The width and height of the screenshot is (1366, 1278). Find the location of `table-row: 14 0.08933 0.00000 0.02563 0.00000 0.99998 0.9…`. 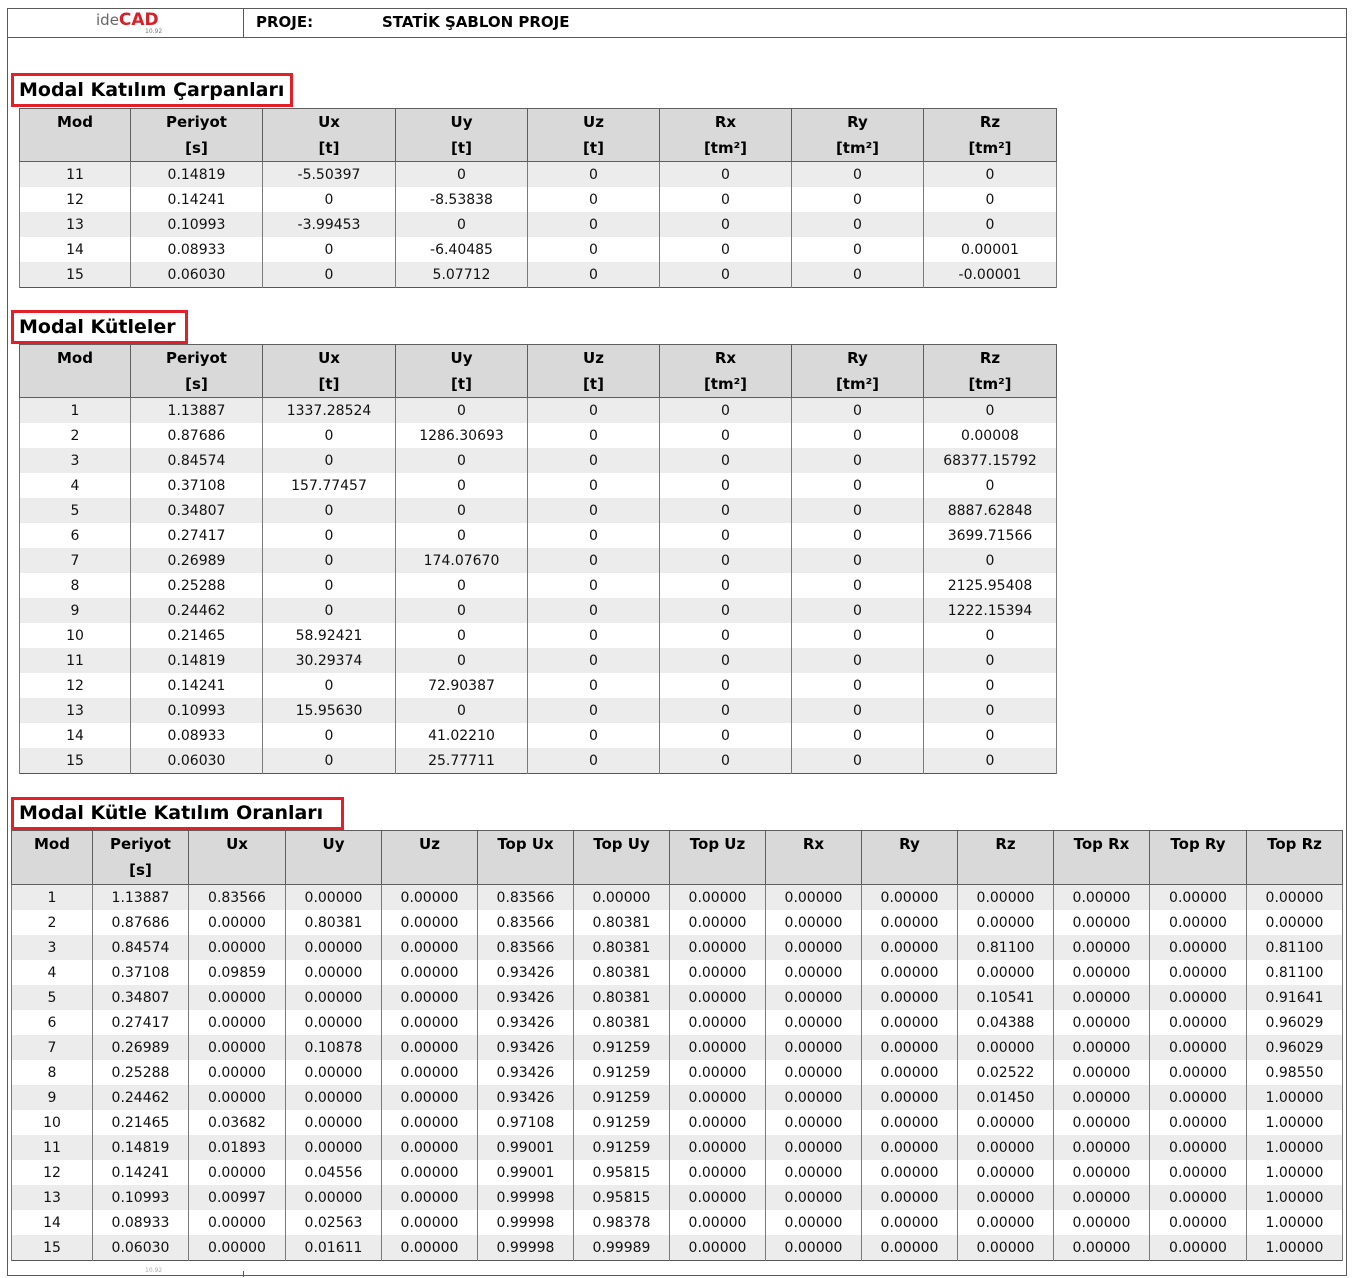

table-row: 14 0.08933 0.00000 0.02563 0.00000 0.99998 0.9… is located at coordinates (677, 1222).